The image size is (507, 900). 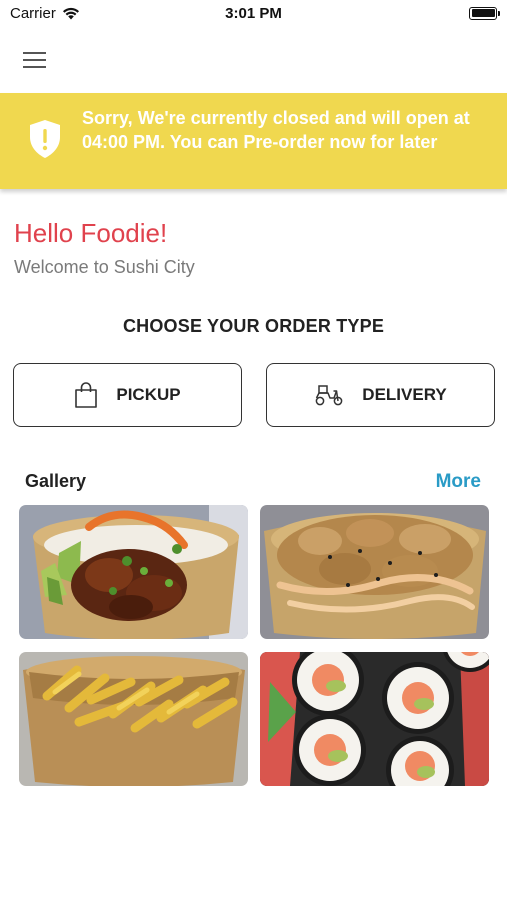 I want to click on delivery-label: DELIVERY, so click(x=404, y=394).